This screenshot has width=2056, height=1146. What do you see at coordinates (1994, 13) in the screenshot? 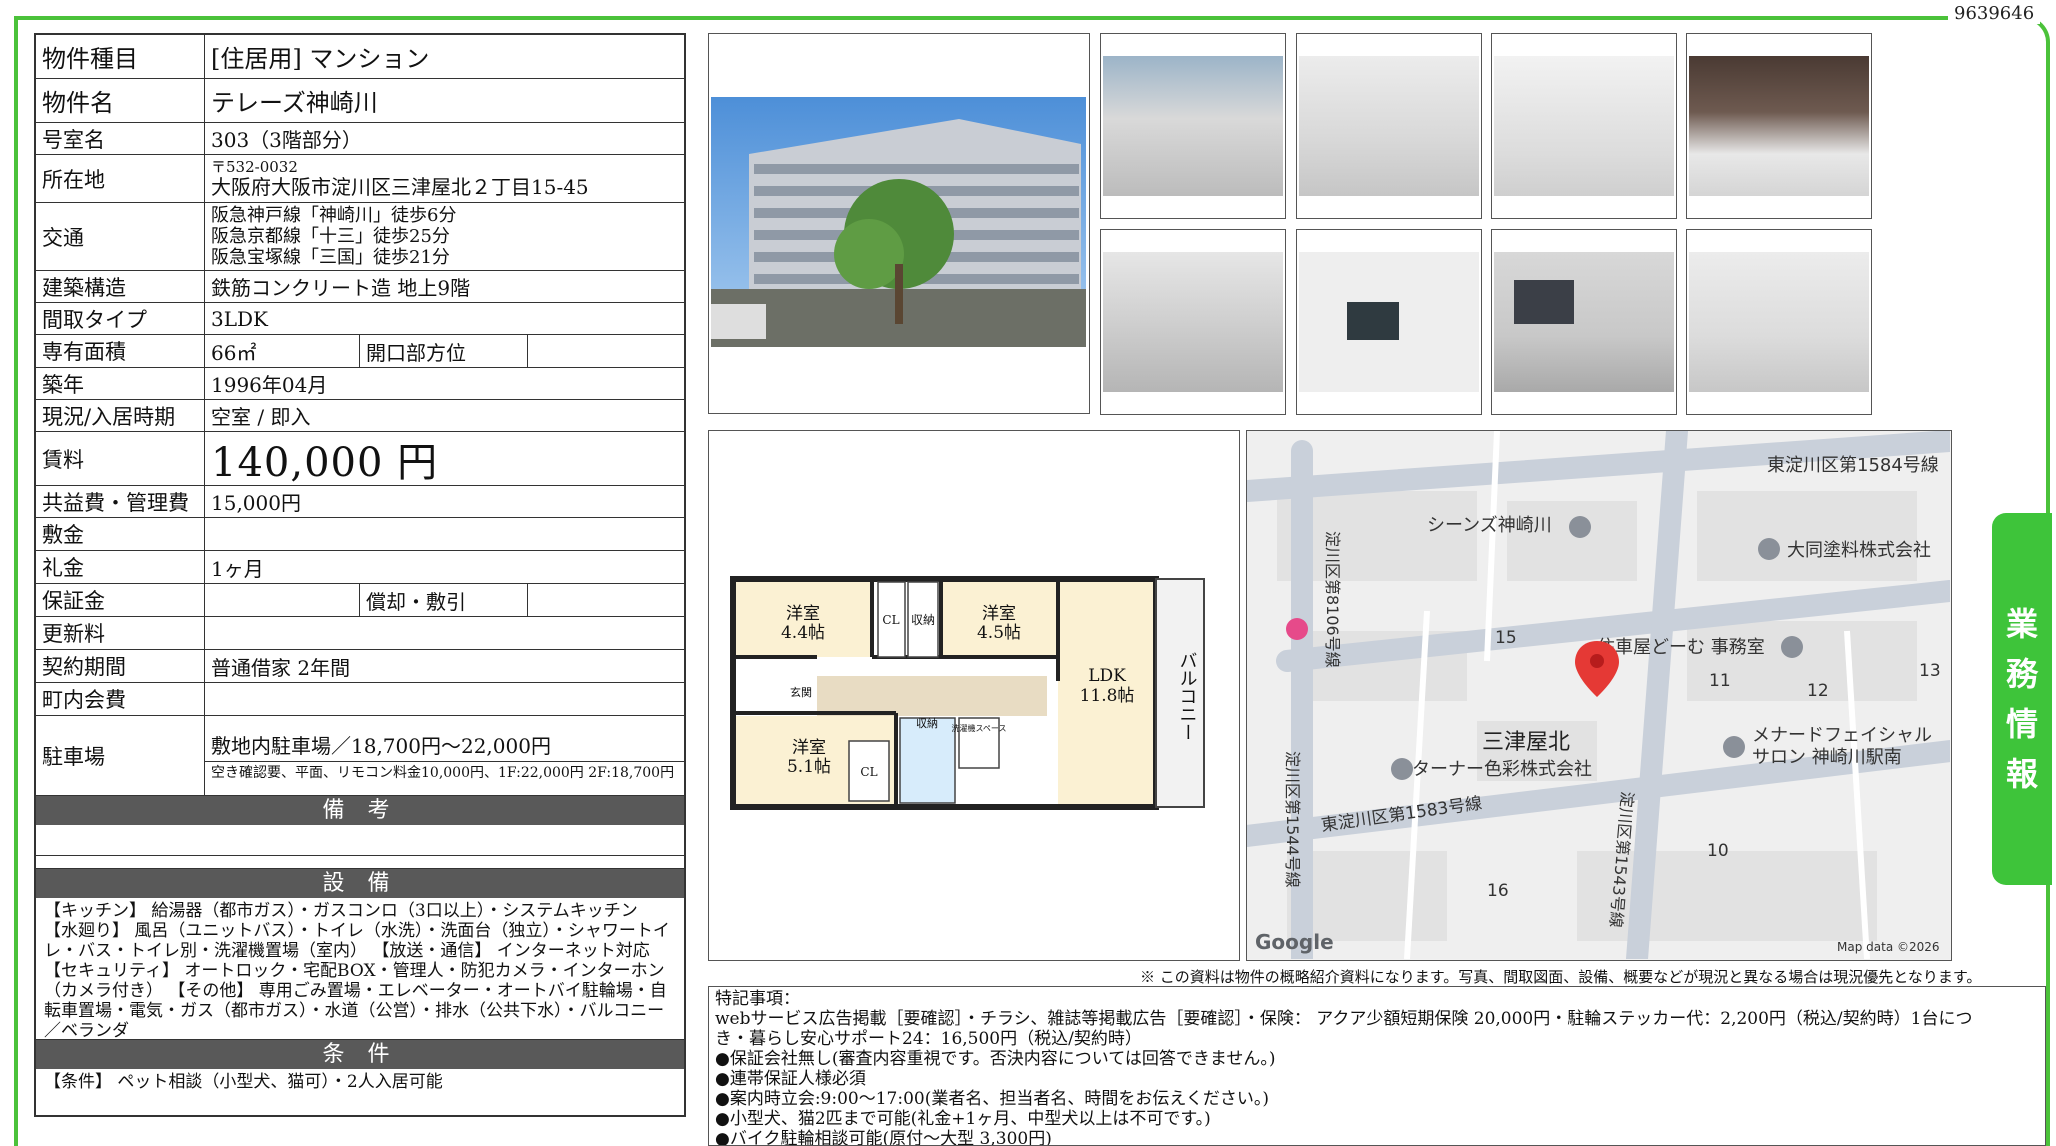
I see `document-id: 9639646` at bounding box center [1994, 13].